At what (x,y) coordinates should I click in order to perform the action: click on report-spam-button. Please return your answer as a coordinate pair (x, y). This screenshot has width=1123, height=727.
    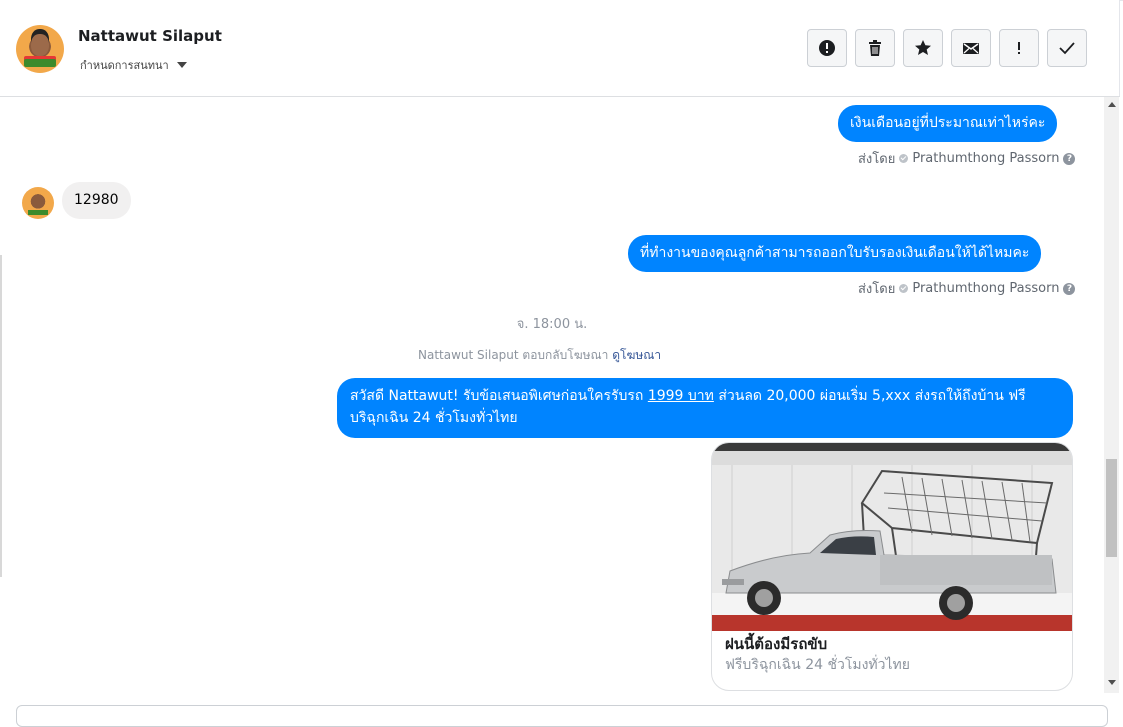
    Looking at the image, I should click on (827, 48).